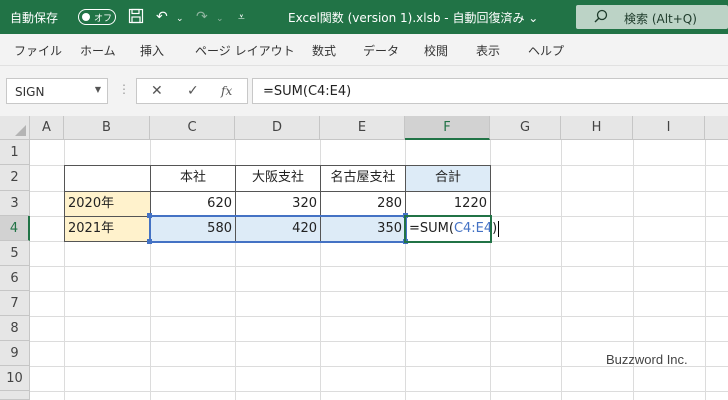 This screenshot has width=728, height=400. I want to click on insert-function-icon: fx, so click(226, 91).